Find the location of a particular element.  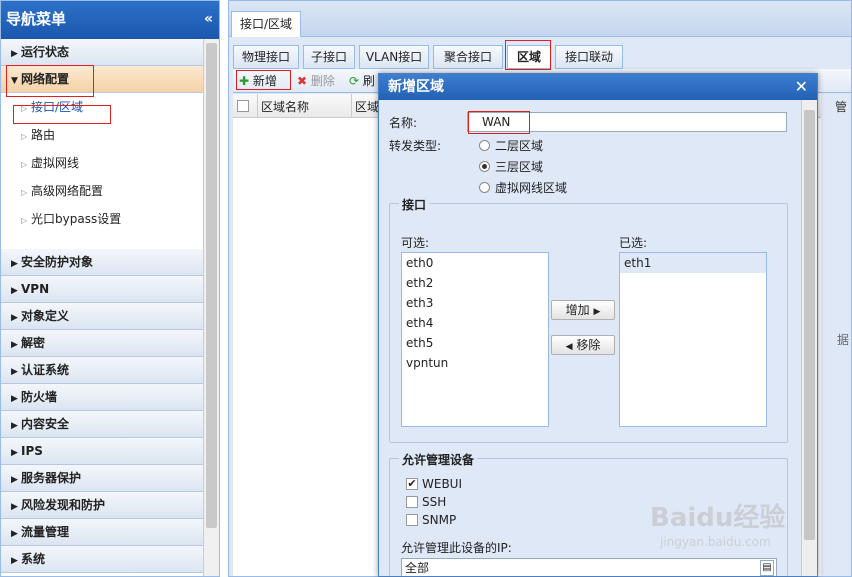

manage-ip-label: 允许管理此设备的IP: is located at coordinates (456, 548).